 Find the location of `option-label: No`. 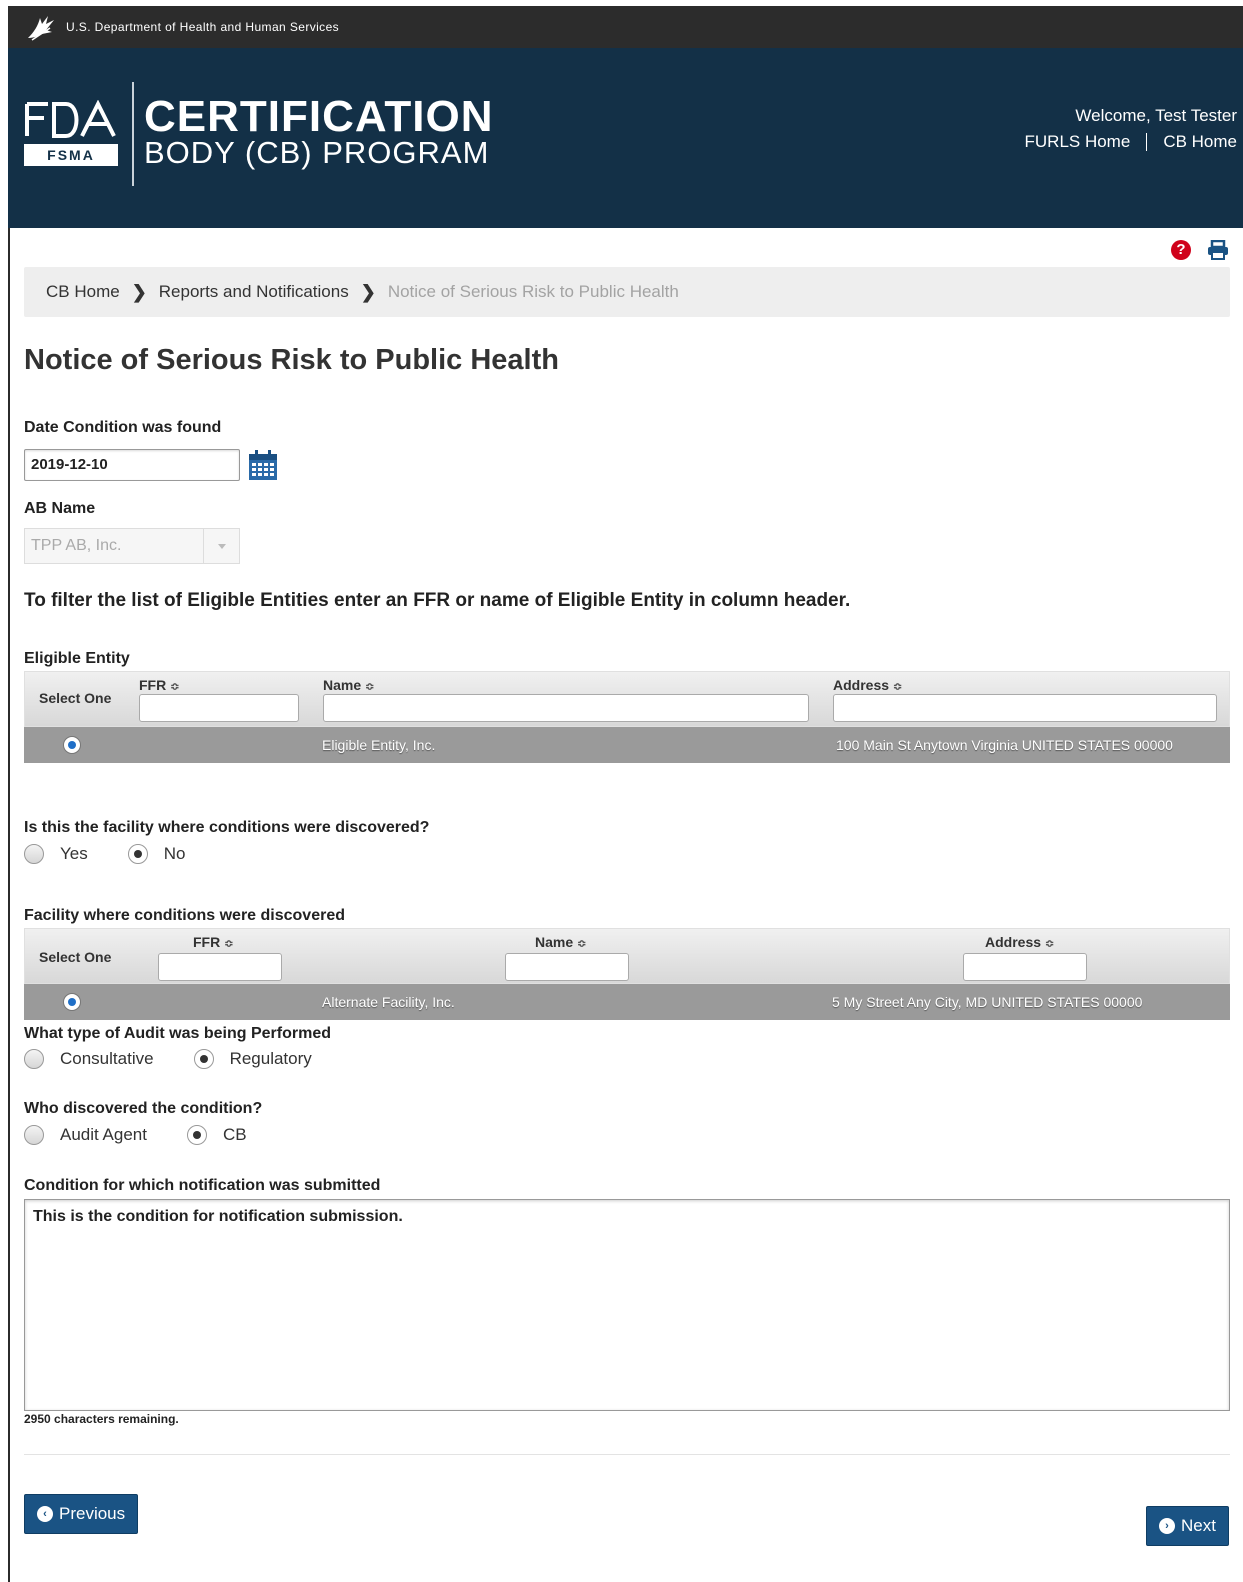

option-label: No is located at coordinates (174, 853).